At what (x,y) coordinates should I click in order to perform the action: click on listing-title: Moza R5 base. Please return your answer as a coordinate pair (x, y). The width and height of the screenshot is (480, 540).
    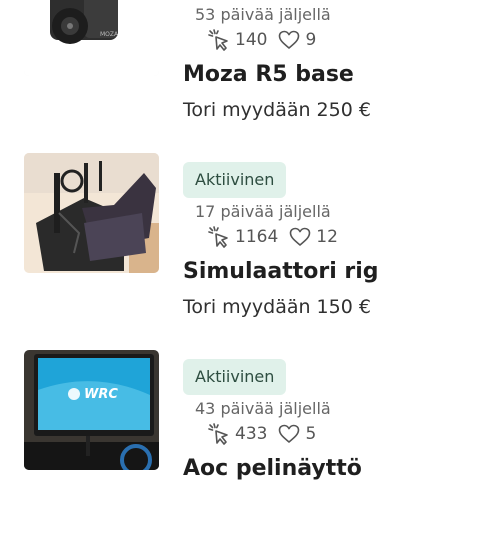
    Looking at the image, I should click on (268, 74).